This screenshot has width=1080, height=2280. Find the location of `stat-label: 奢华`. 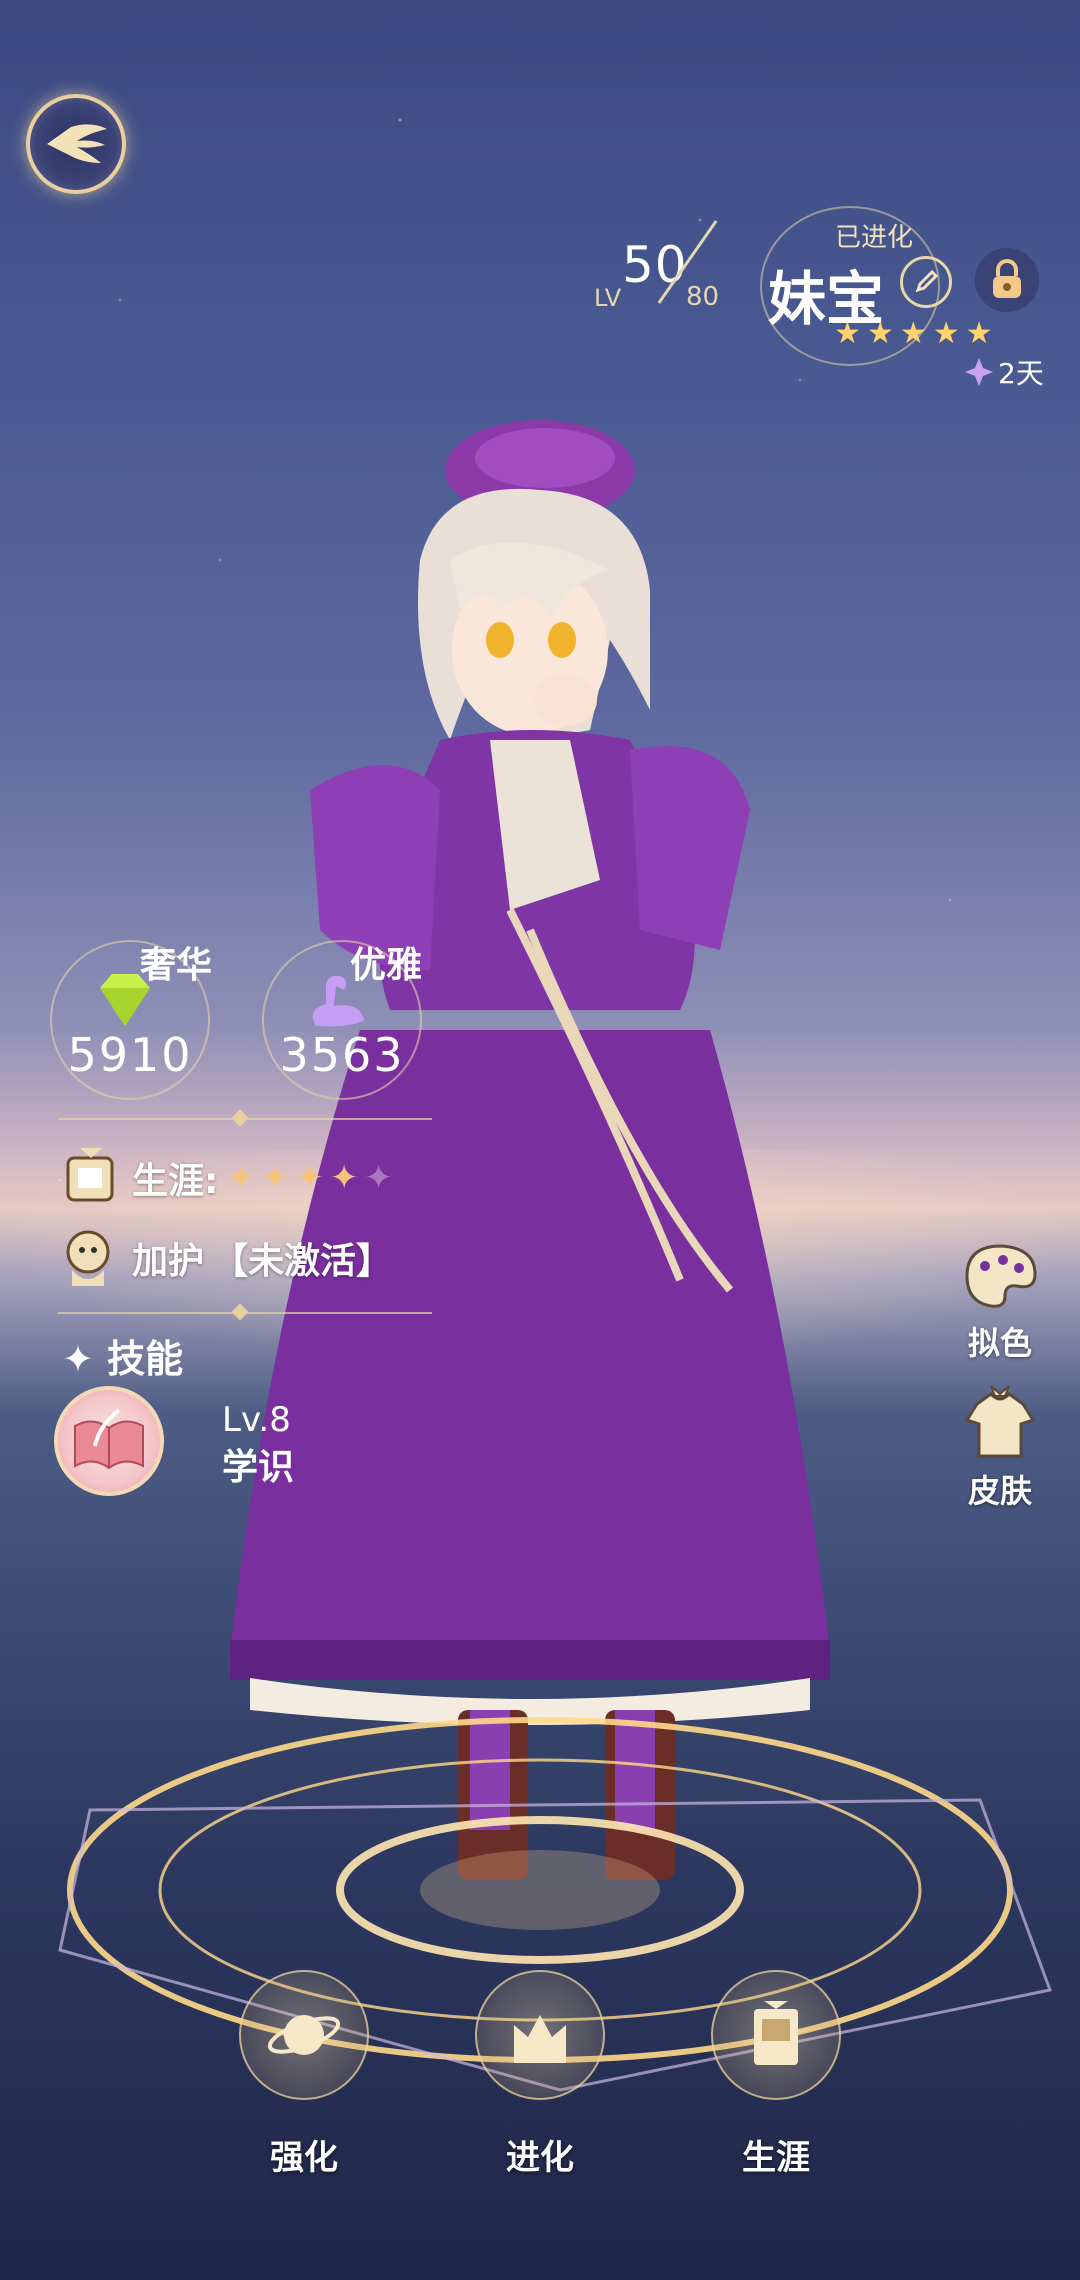

stat-label: 奢华 is located at coordinates (176, 965).